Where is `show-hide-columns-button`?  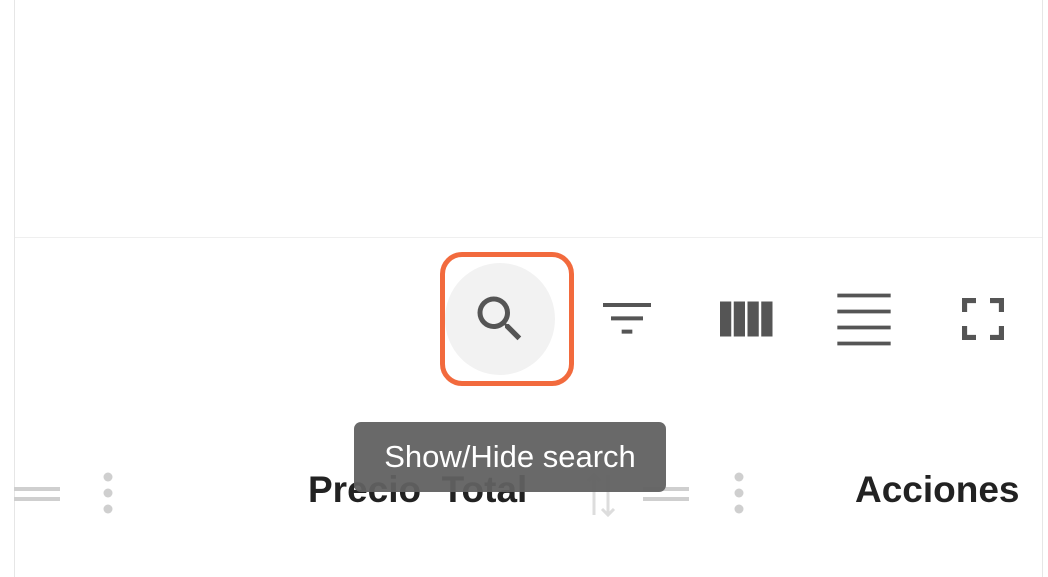
show-hide-columns-button is located at coordinates (745, 319).